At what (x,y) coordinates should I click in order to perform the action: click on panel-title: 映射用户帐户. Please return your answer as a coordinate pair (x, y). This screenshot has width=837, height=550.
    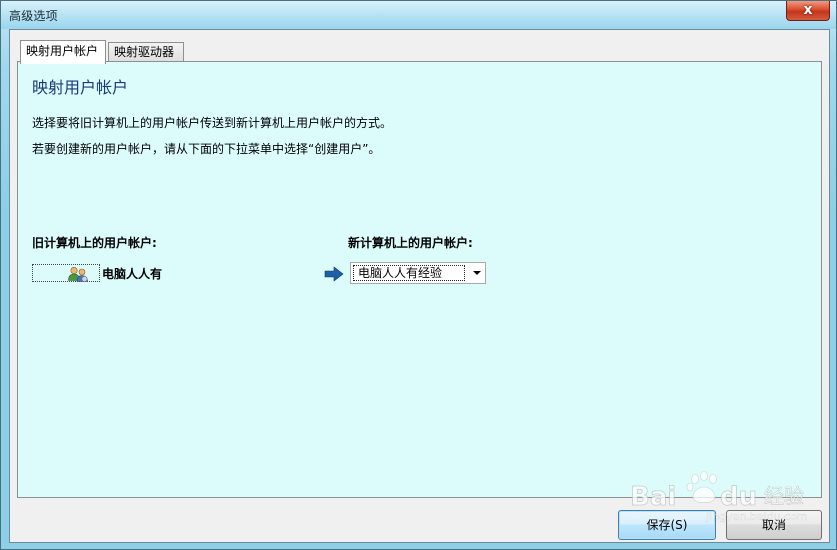
    Looking at the image, I should click on (80, 87).